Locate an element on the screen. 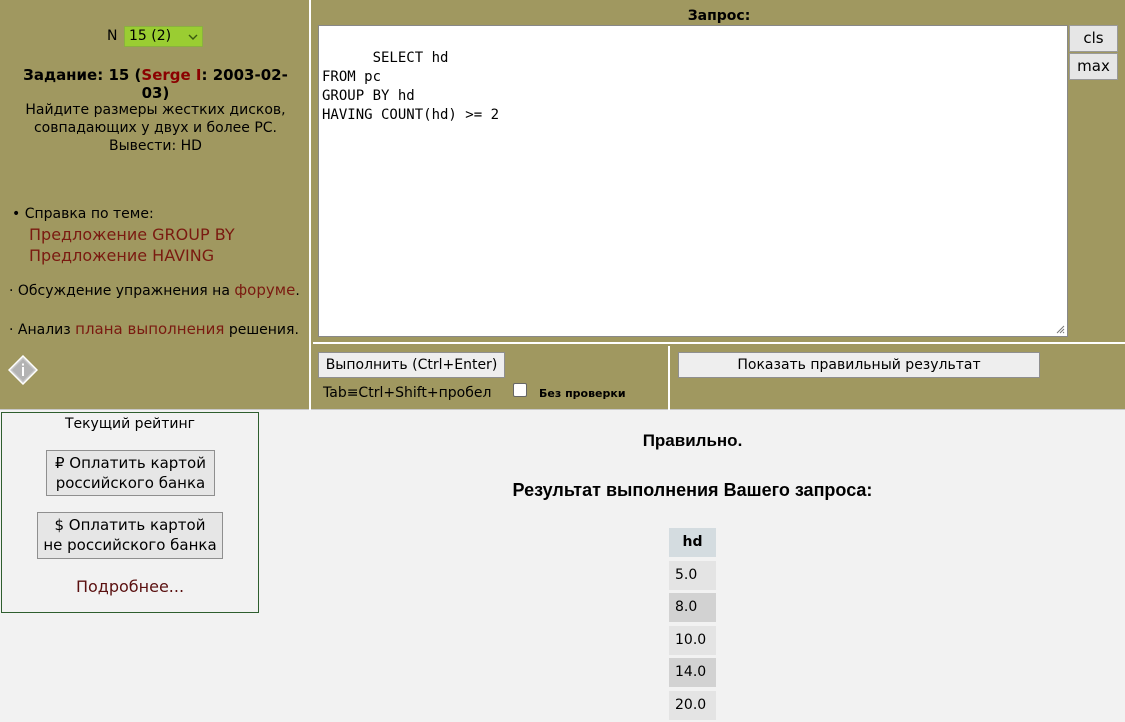  rating-title: Текущий рейтинг is located at coordinates (130, 424).